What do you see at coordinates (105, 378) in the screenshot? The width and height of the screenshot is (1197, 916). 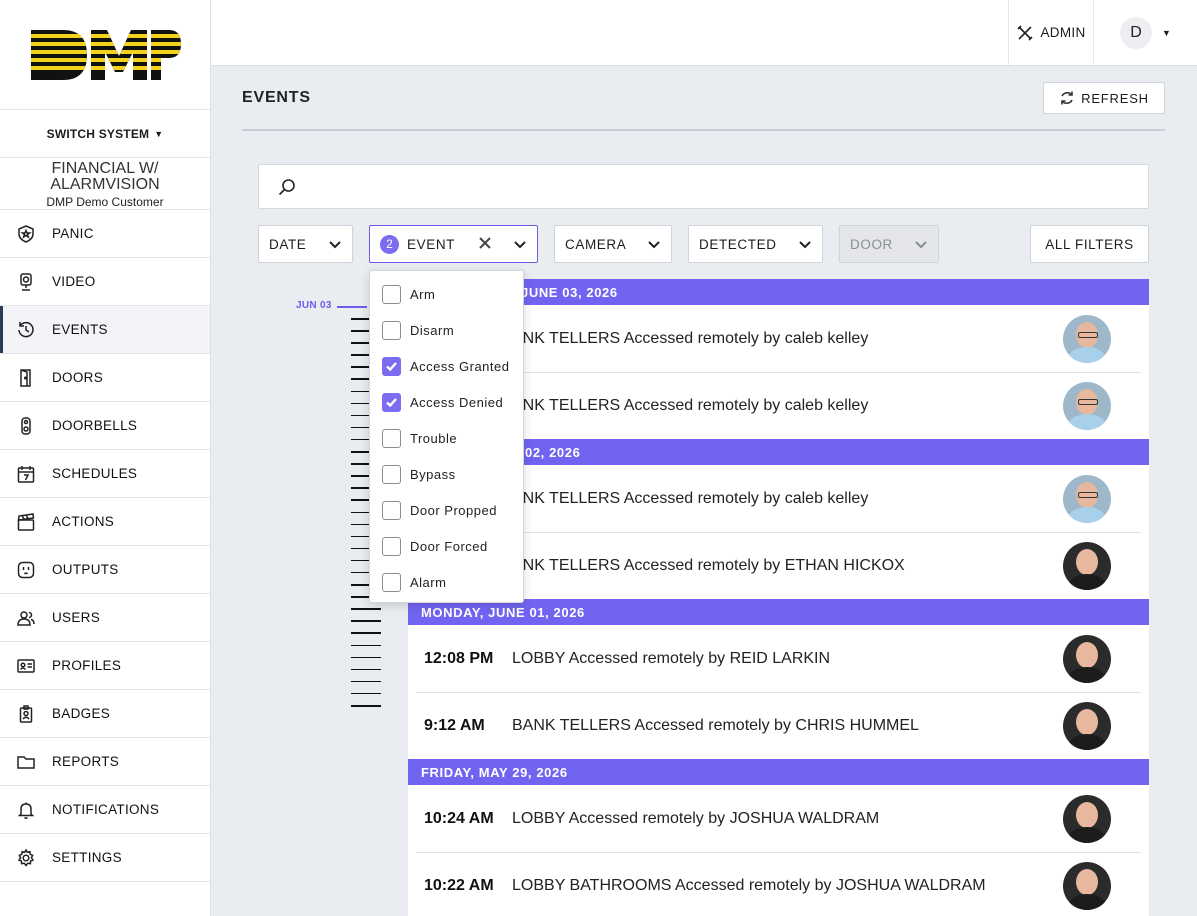 I see `sidebar-item-doors: DOORS` at bounding box center [105, 378].